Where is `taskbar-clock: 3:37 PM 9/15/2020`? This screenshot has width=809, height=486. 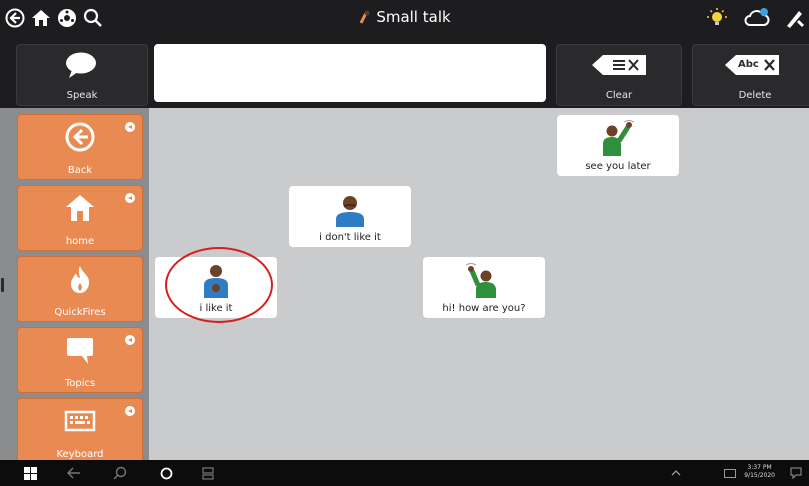
taskbar-clock: 3:37 PM 9/15/2020 is located at coordinates (759, 472).